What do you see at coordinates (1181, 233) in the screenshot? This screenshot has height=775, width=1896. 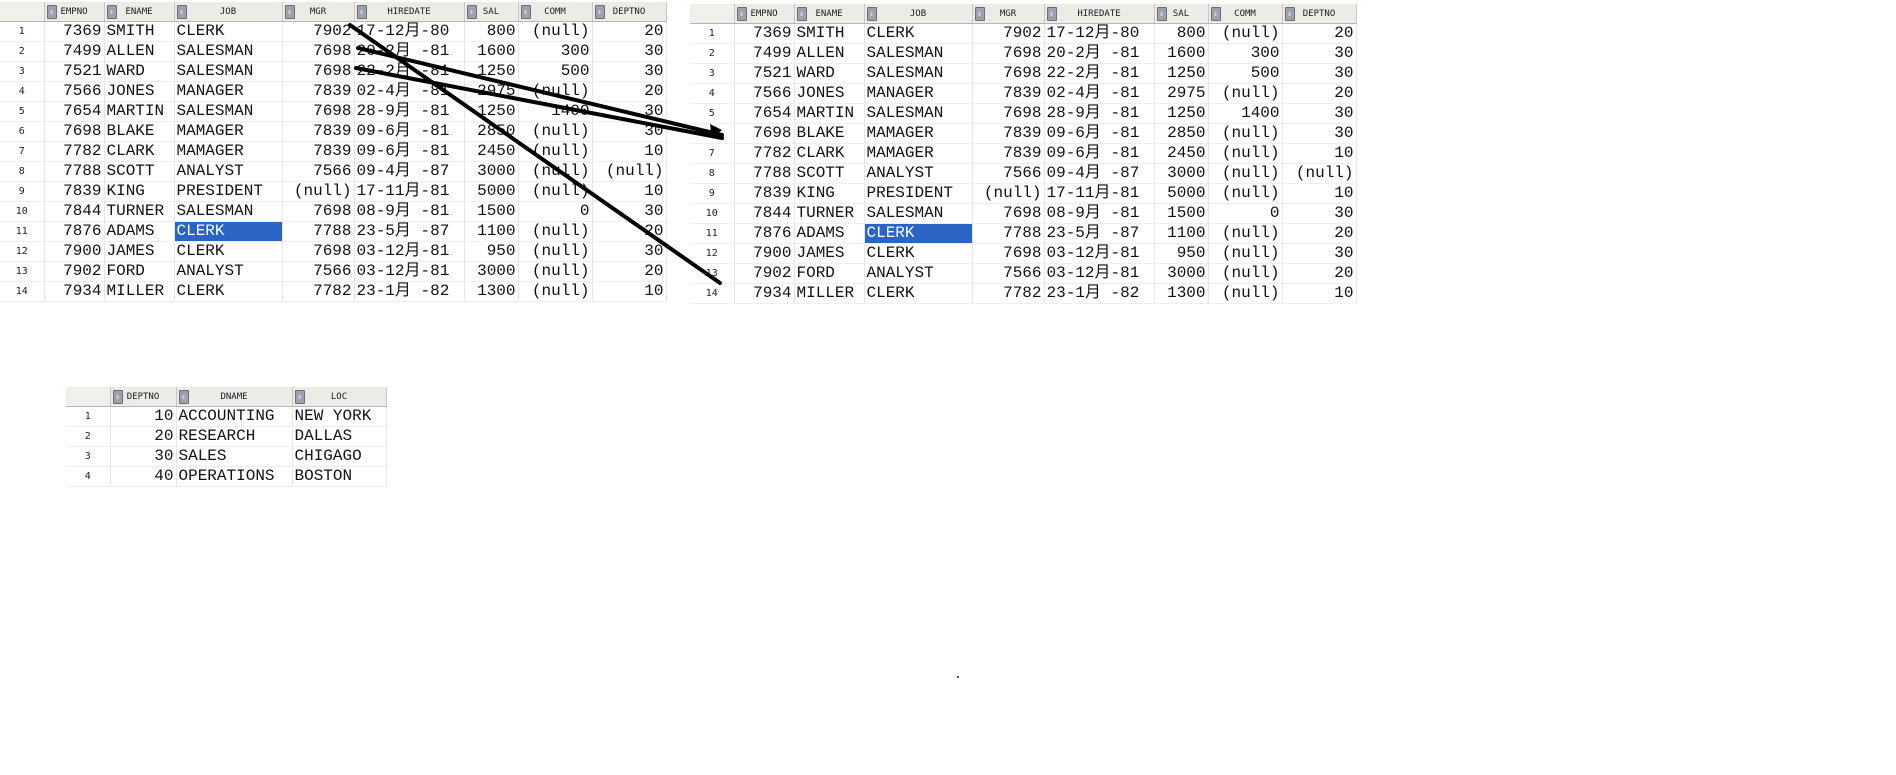 I see `table-cell: 1100` at bounding box center [1181, 233].